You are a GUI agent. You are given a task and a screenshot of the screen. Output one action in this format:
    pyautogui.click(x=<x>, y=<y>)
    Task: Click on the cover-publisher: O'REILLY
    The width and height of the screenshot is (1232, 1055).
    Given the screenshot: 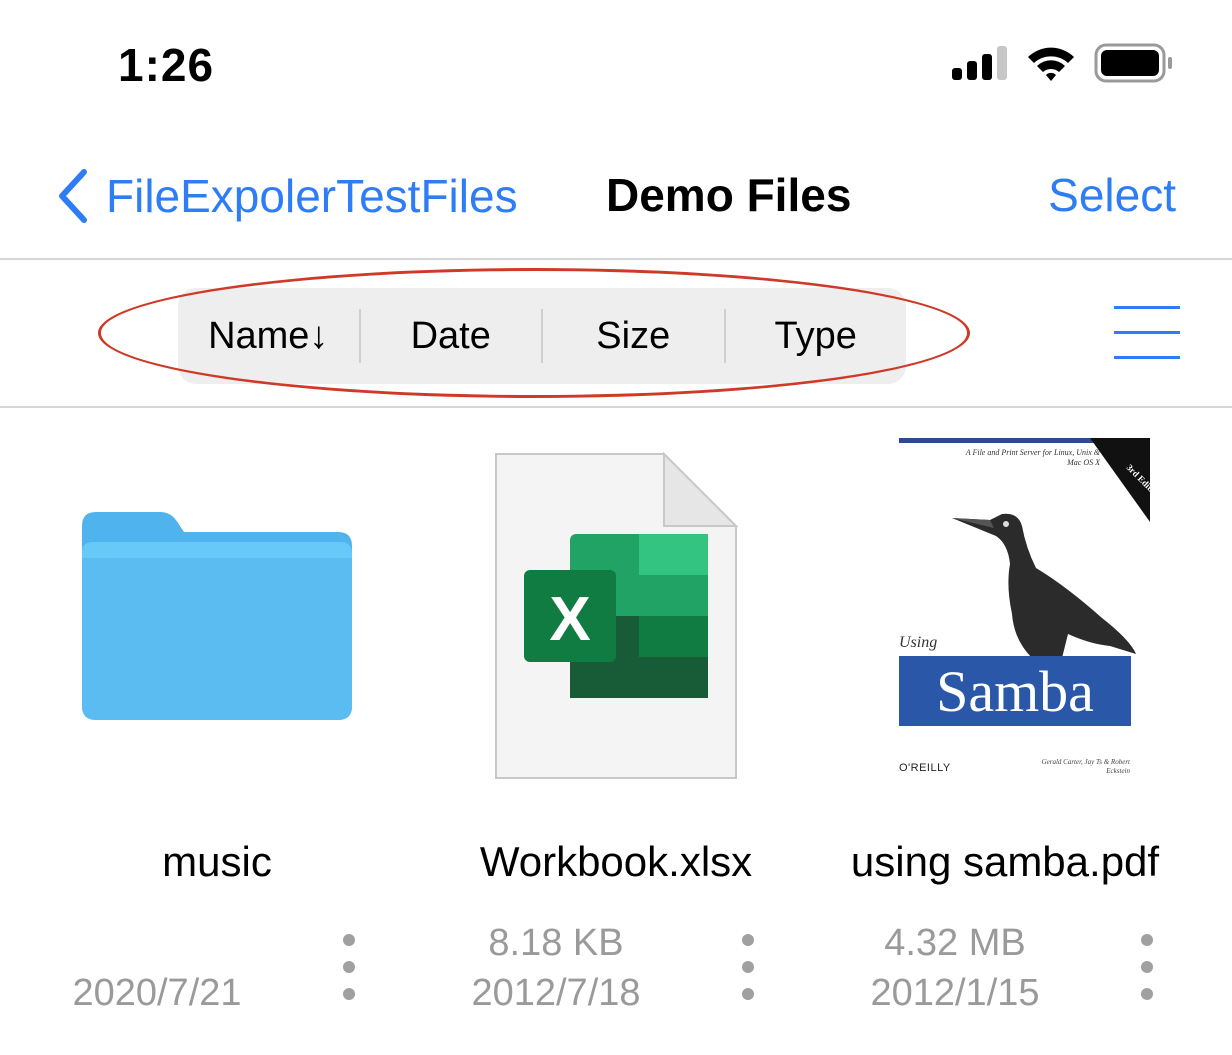 What is the action you would take?
    pyautogui.click(x=925, y=768)
    